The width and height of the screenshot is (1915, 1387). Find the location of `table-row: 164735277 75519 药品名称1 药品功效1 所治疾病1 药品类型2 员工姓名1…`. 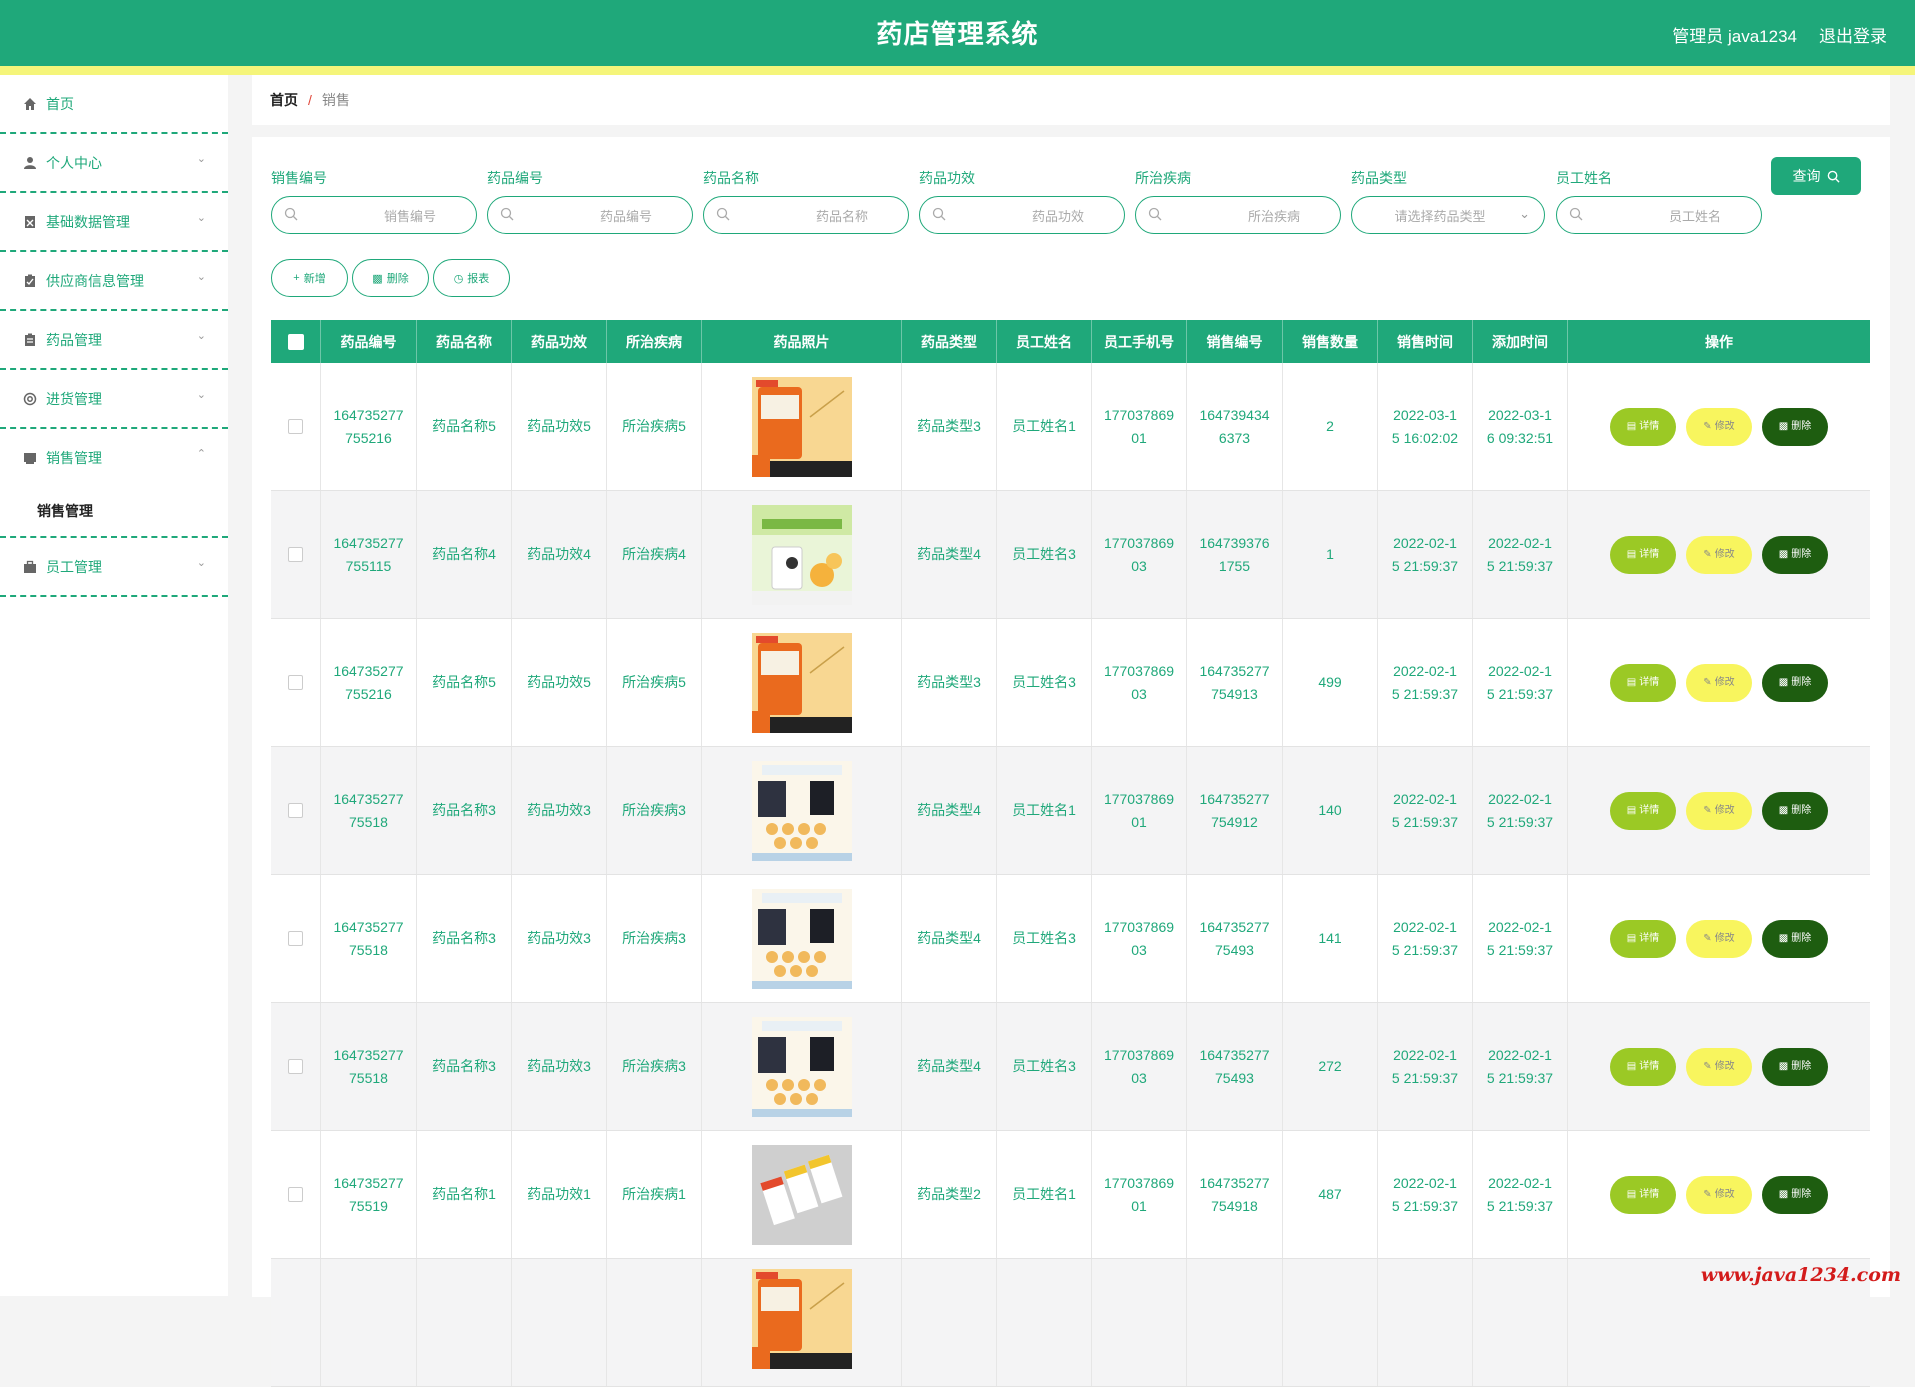

table-row: 164735277 75519 药品名称1 药品功效1 所治疾病1 药品类型2 员工姓名1… is located at coordinates (1070, 1195).